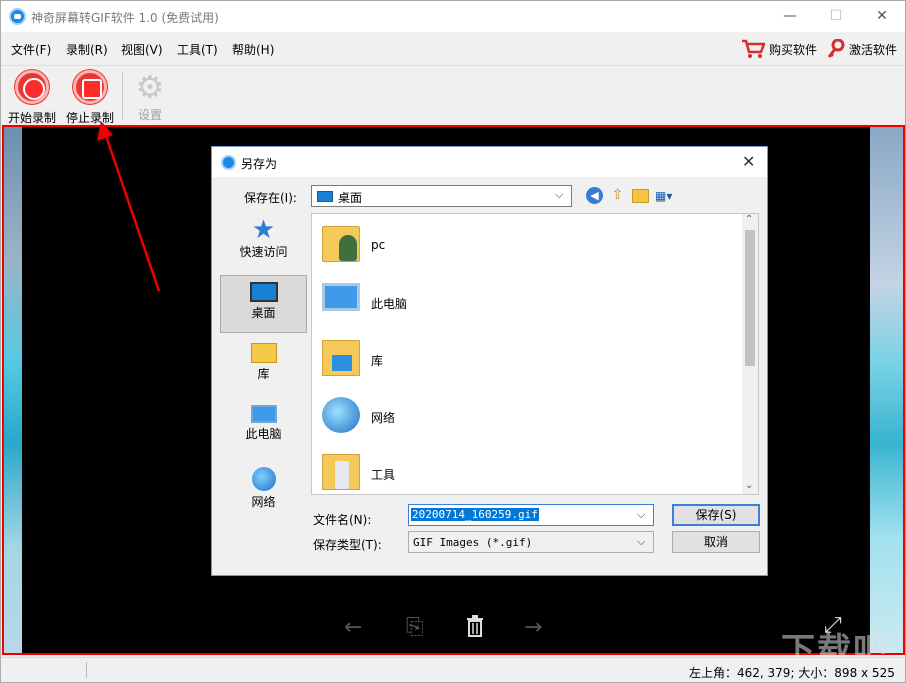  I want to click on activate-software-button: 激活软件, so click(862, 49).